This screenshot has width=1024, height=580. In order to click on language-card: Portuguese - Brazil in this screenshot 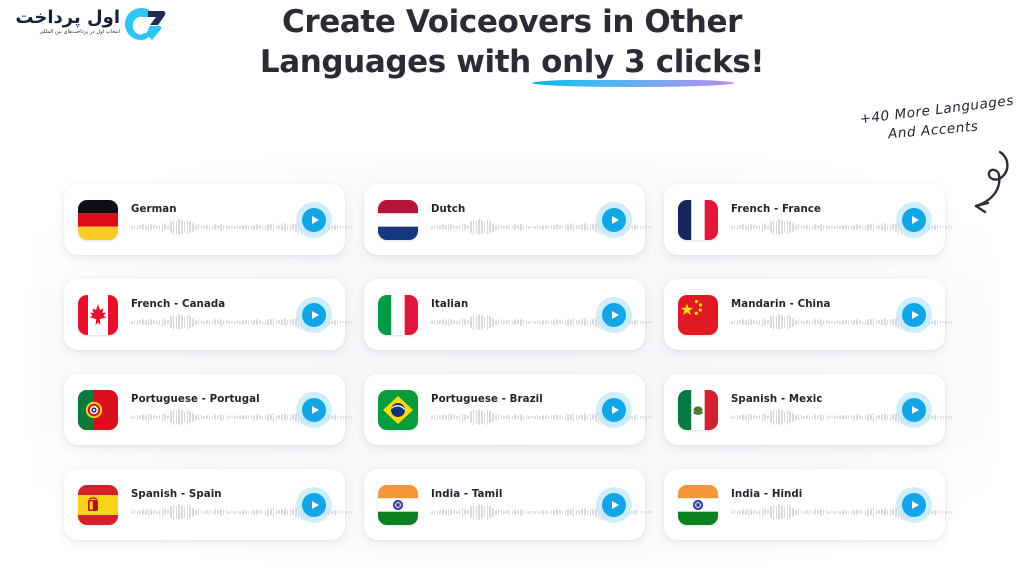, I will do `click(508, 409)`.